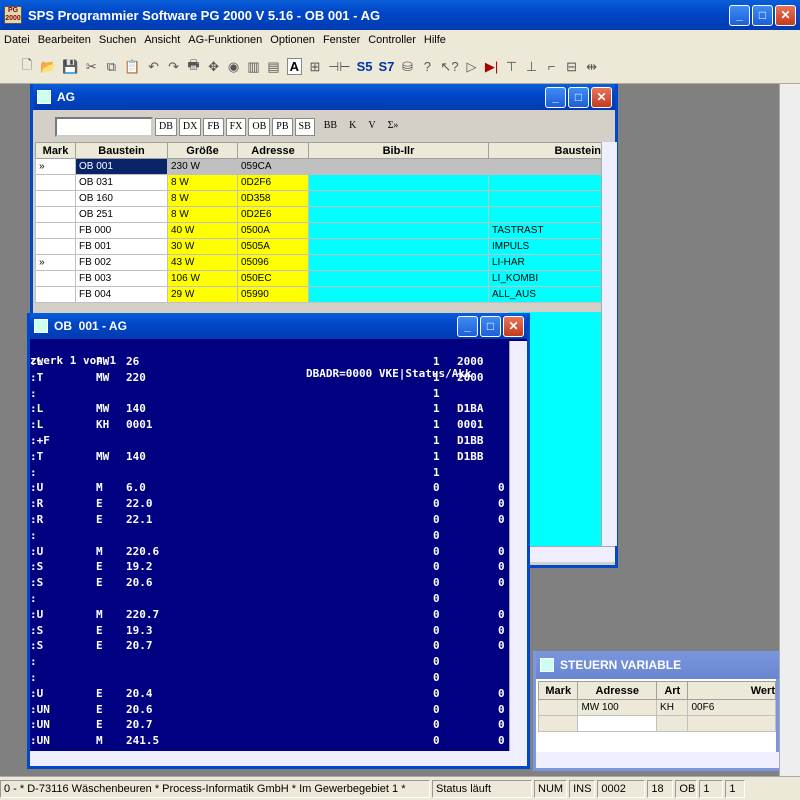 Image resolution: width=800 pixels, height=800 pixels. Describe the element at coordinates (214, 67) in the screenshot. I see `navigate-icon: ✥` at that location.